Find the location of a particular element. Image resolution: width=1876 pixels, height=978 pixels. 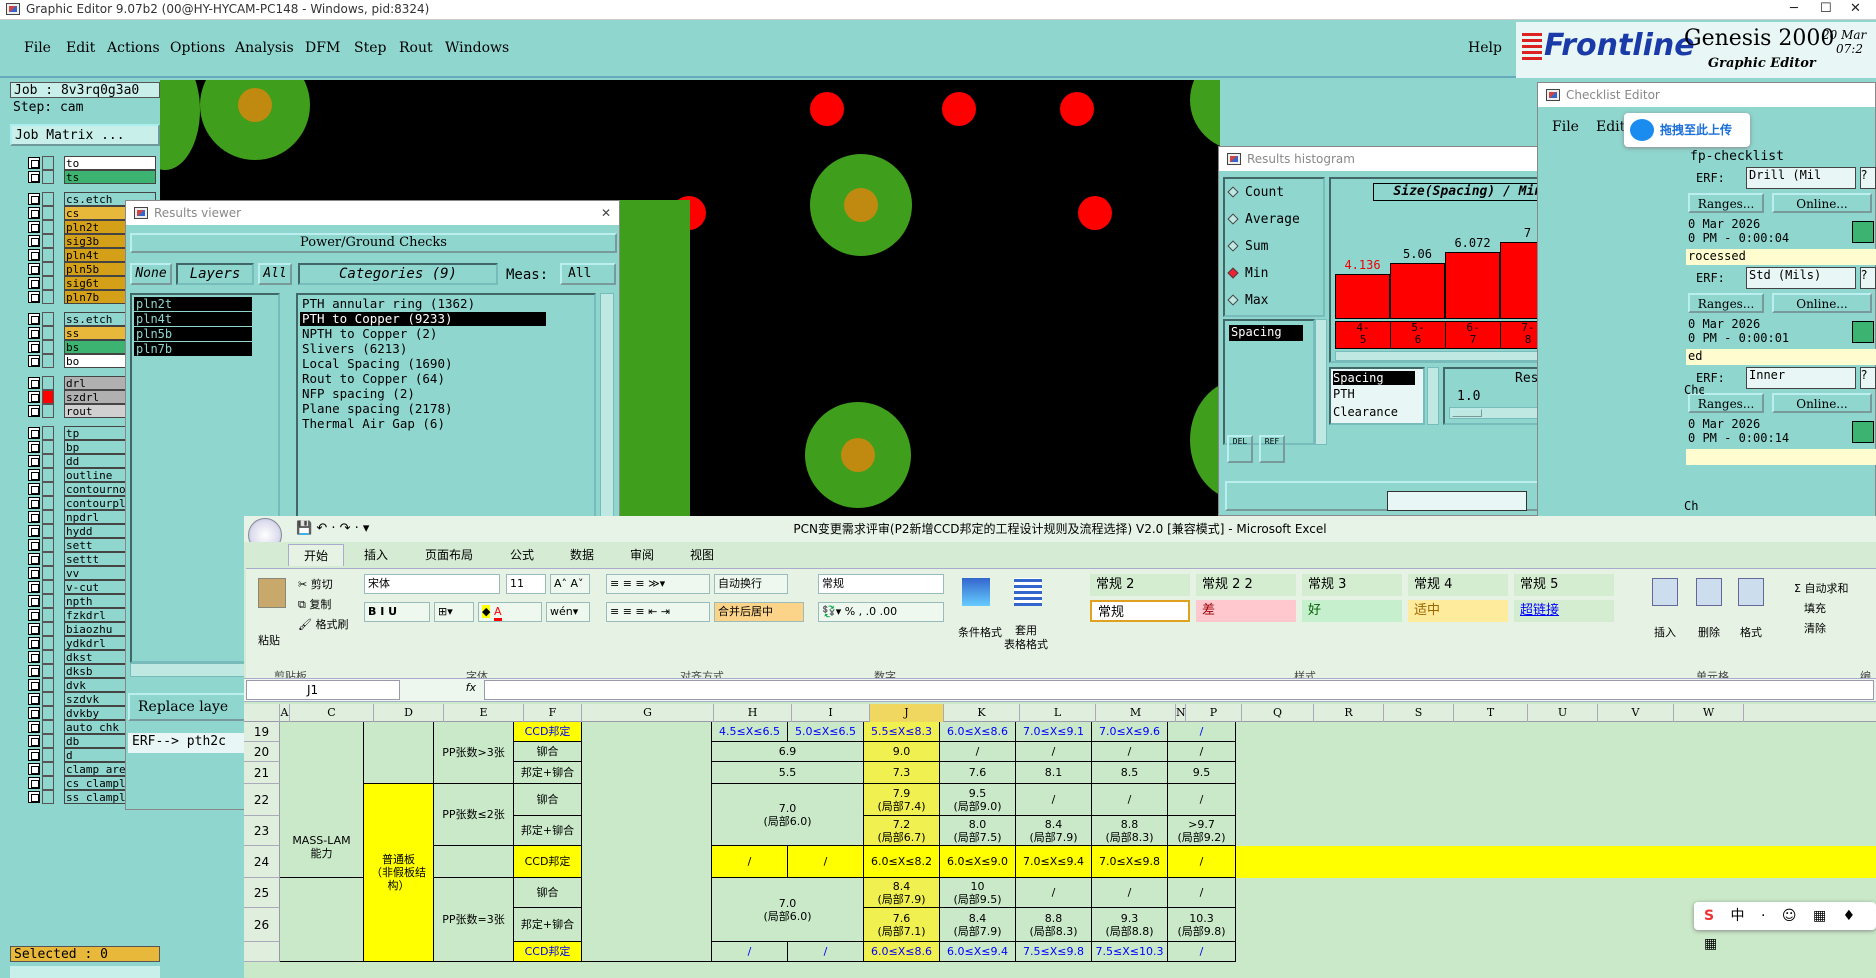

cell-r26-1: 8.4 (局部7.9) is located at coordinates (978, 925).